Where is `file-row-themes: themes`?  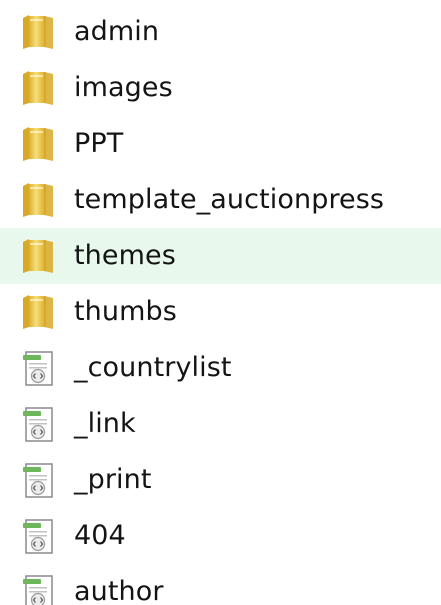 file-row-themes: themes is located at coordinates (220, 256).